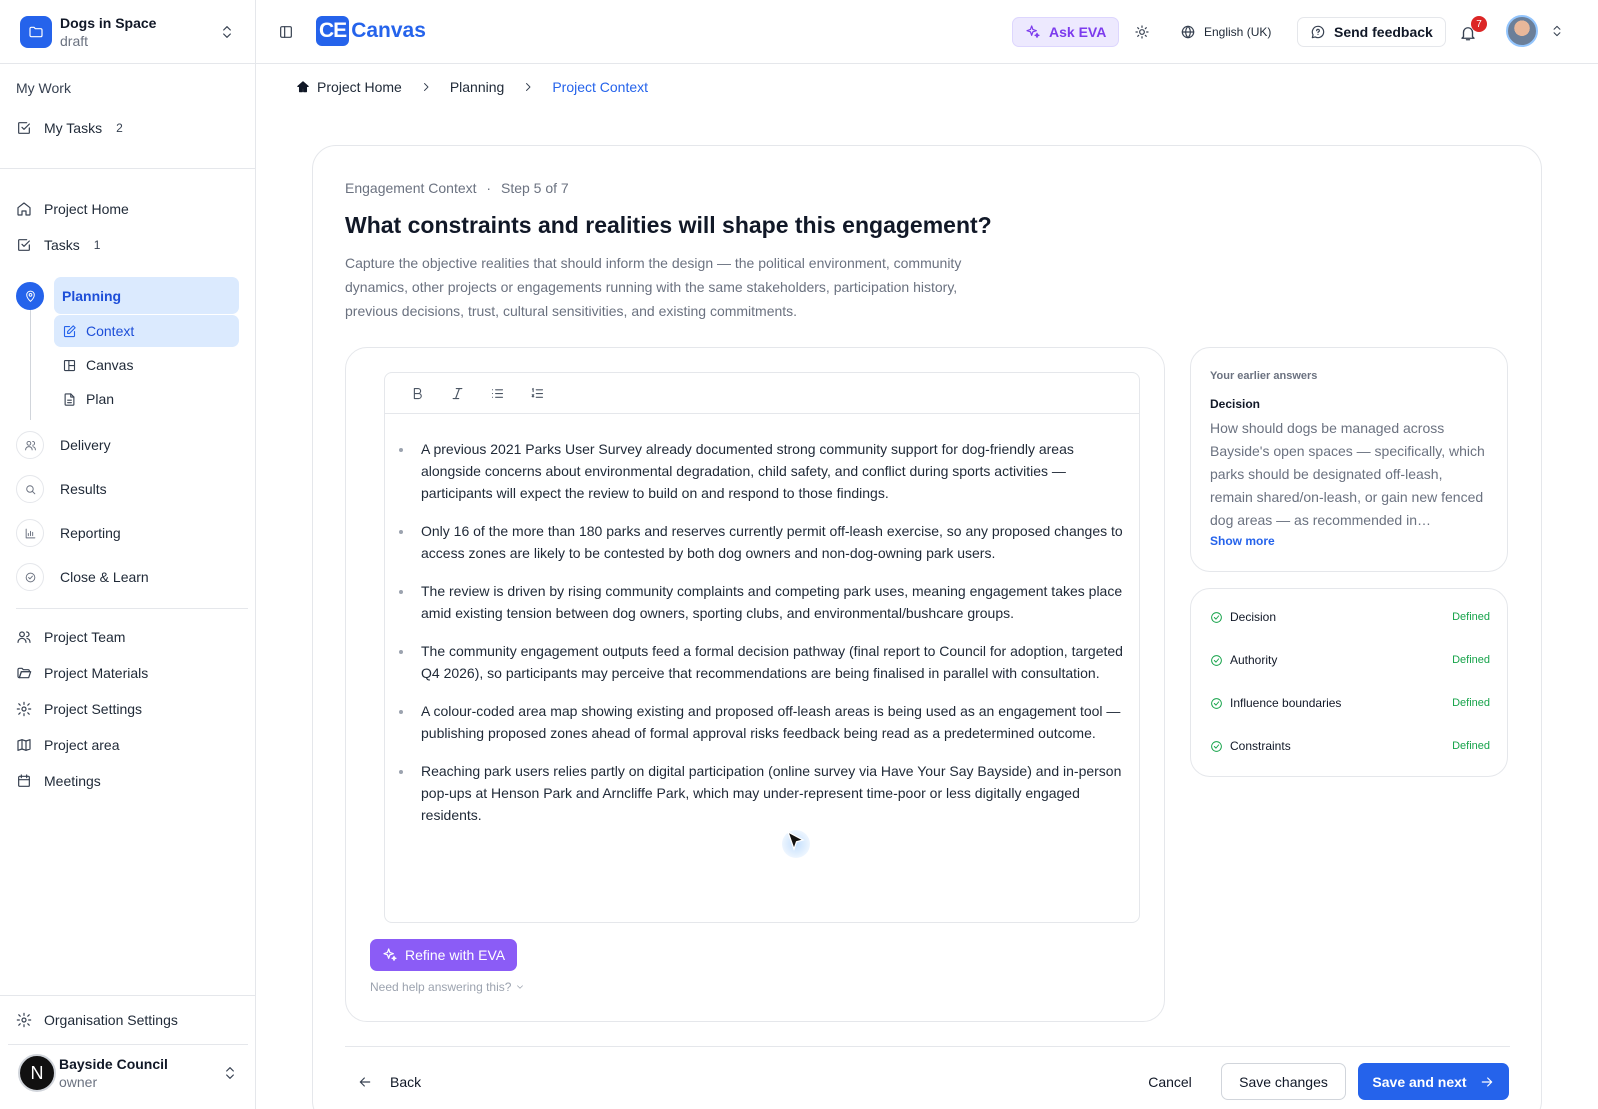 This screenshot has height=1109, width=1598. I want to click on status-label: Influence boundaries, so click(1286, 703).